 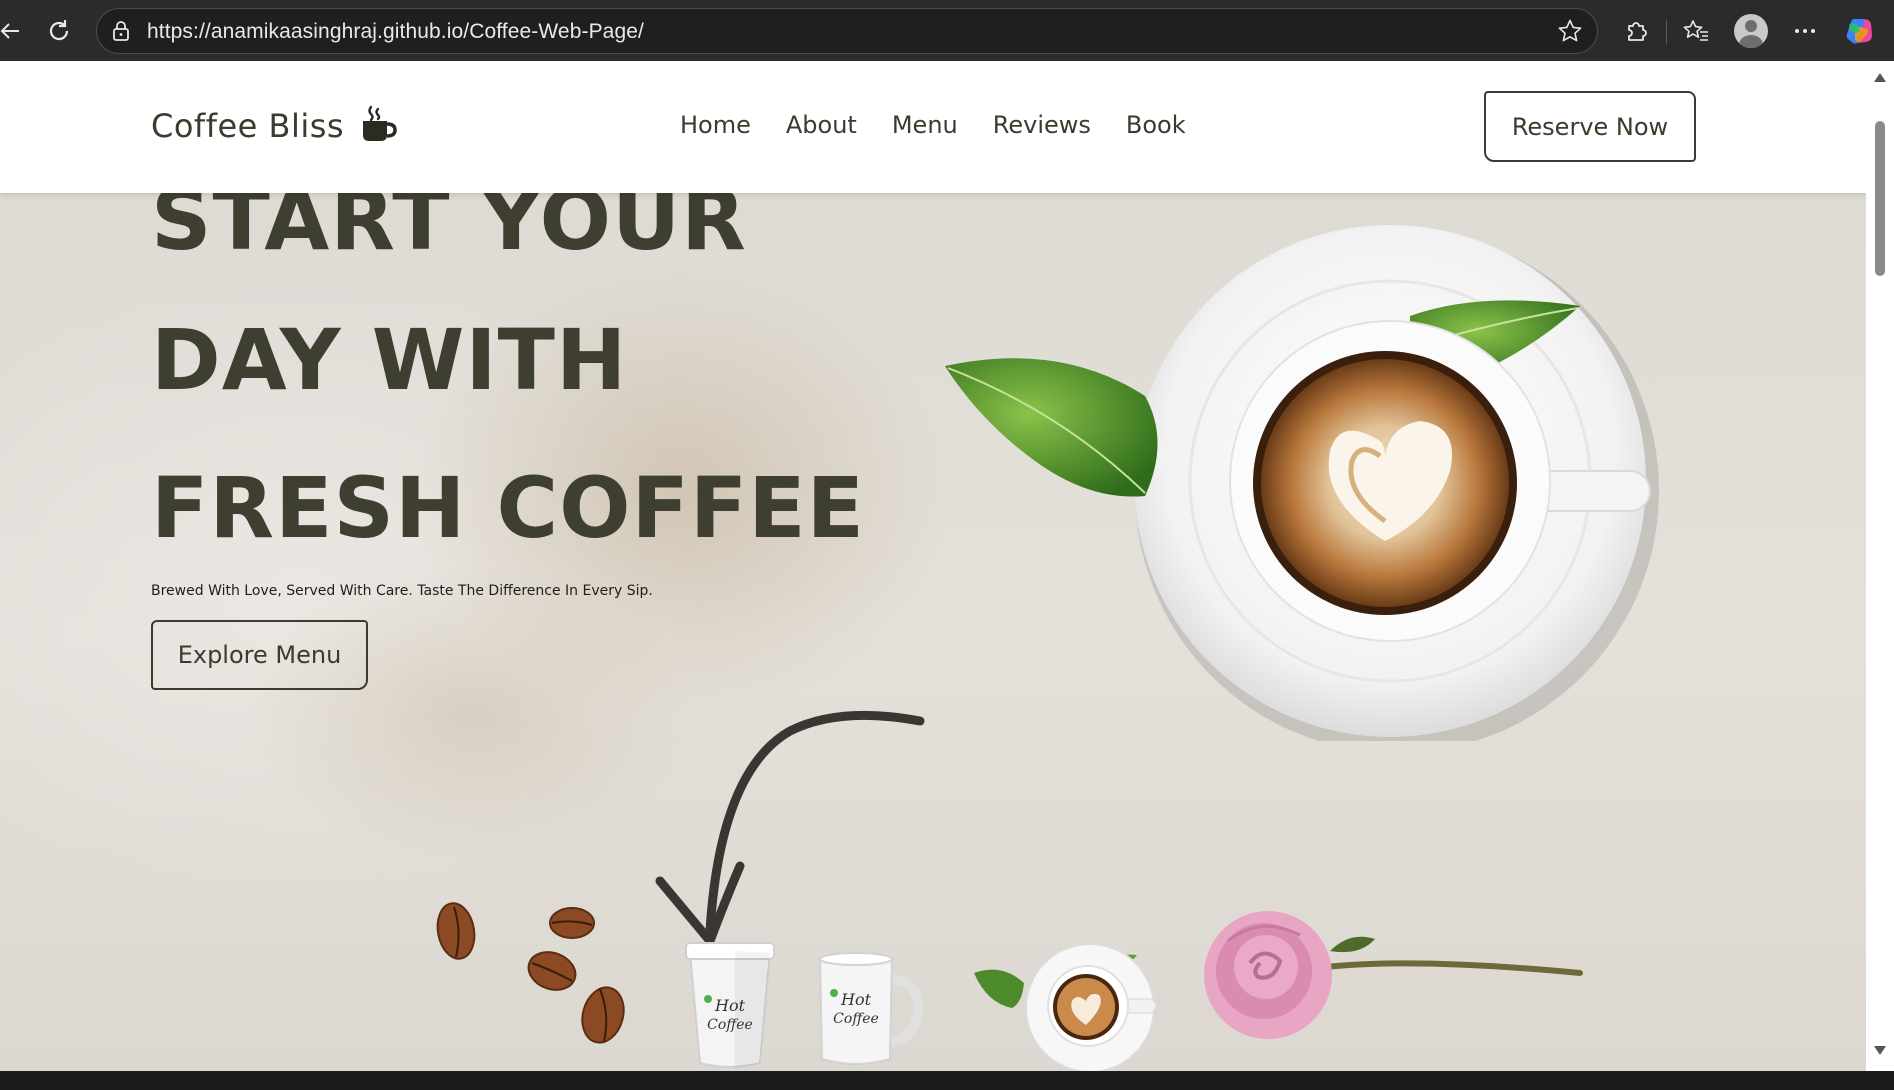 I want to click on nav-links: Home About Menu Reviews Book, so click(x=933, y=125).